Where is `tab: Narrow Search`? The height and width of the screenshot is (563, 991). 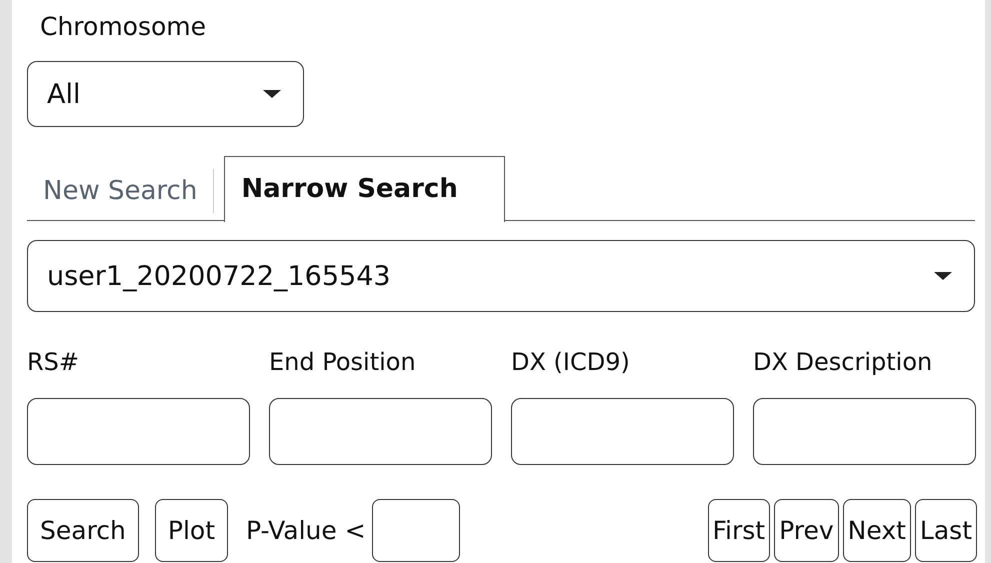
tab: Narrow Search is located at coordinates (365, 189).